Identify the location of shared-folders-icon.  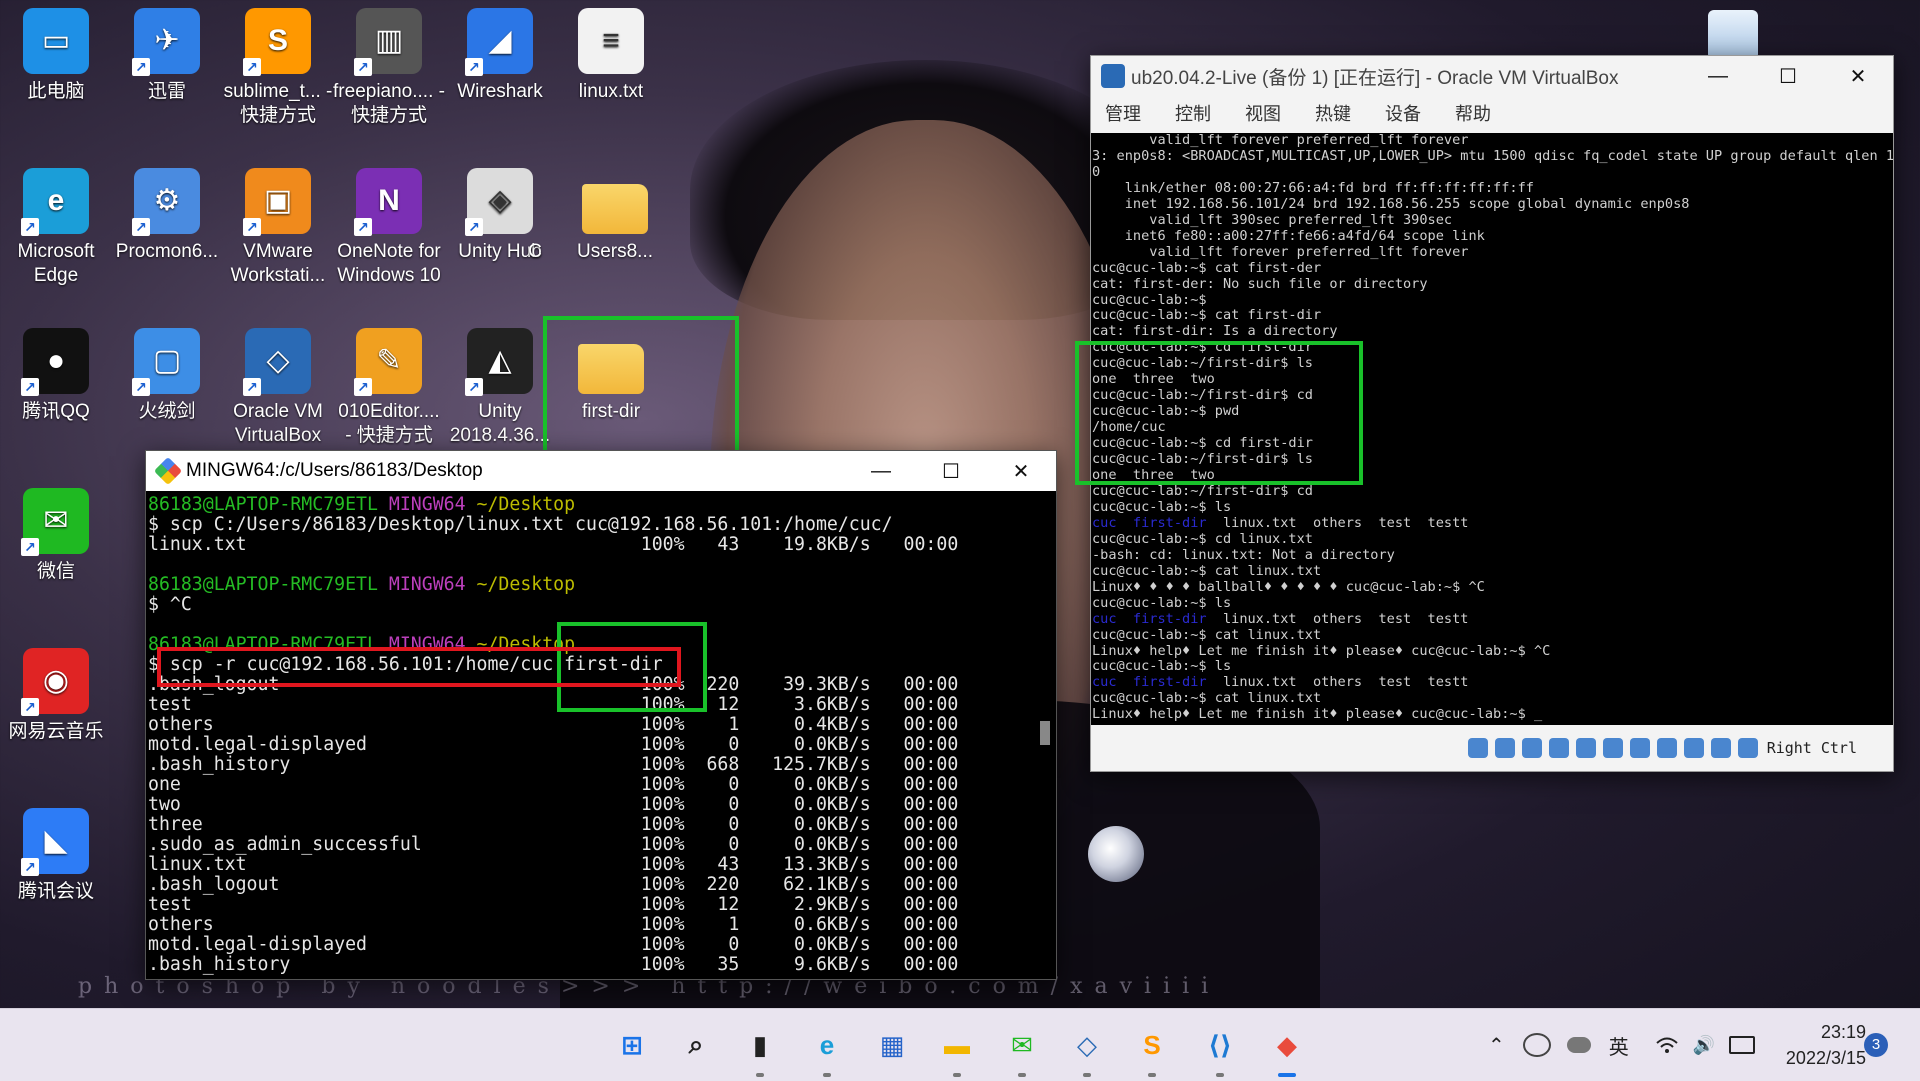
(1612, 748).